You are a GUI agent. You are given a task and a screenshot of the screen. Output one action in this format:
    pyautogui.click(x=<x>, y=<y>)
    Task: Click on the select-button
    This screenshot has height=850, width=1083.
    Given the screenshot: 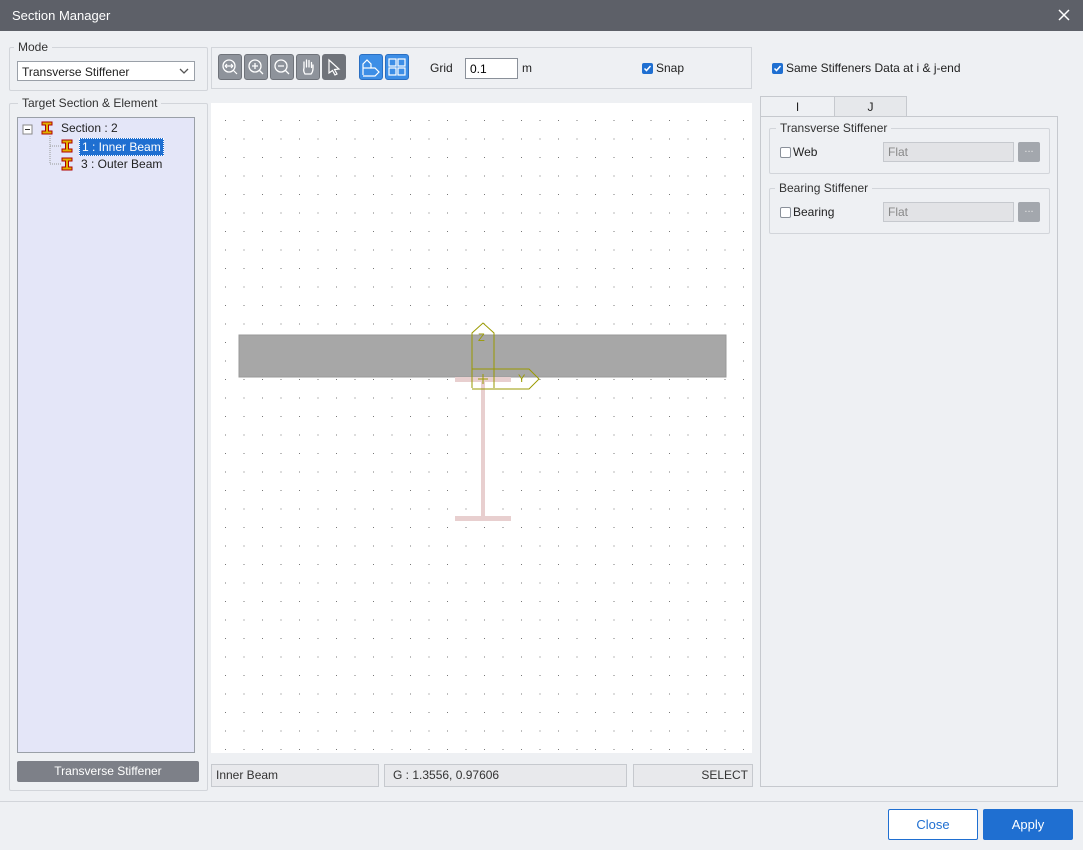 What is the action you would take?
    pyautogui.click(x=334, y=67)
    